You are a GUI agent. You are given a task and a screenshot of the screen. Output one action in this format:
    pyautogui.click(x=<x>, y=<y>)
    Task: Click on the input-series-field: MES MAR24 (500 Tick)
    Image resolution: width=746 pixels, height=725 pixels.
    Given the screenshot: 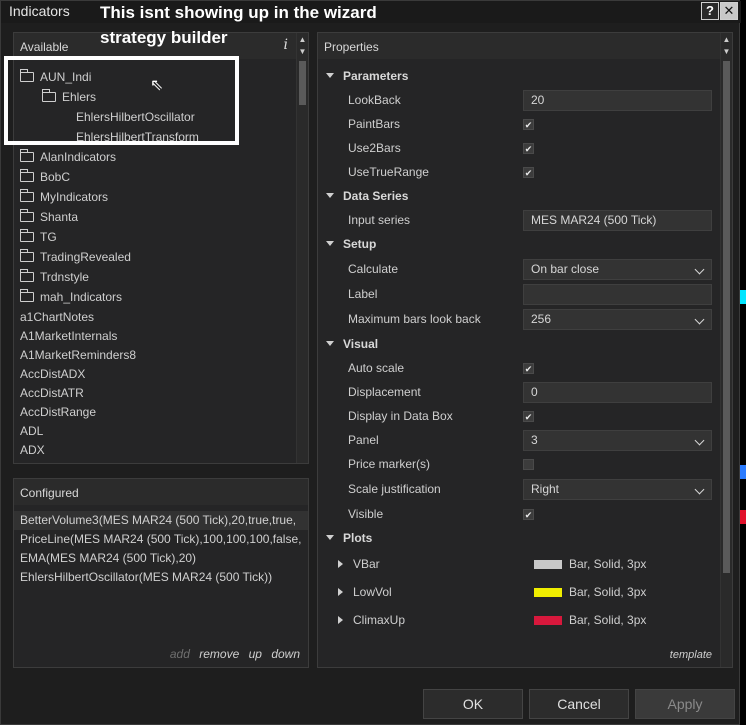 What is the action you would take?
    pyautogui.click(x=617, y=220)
    